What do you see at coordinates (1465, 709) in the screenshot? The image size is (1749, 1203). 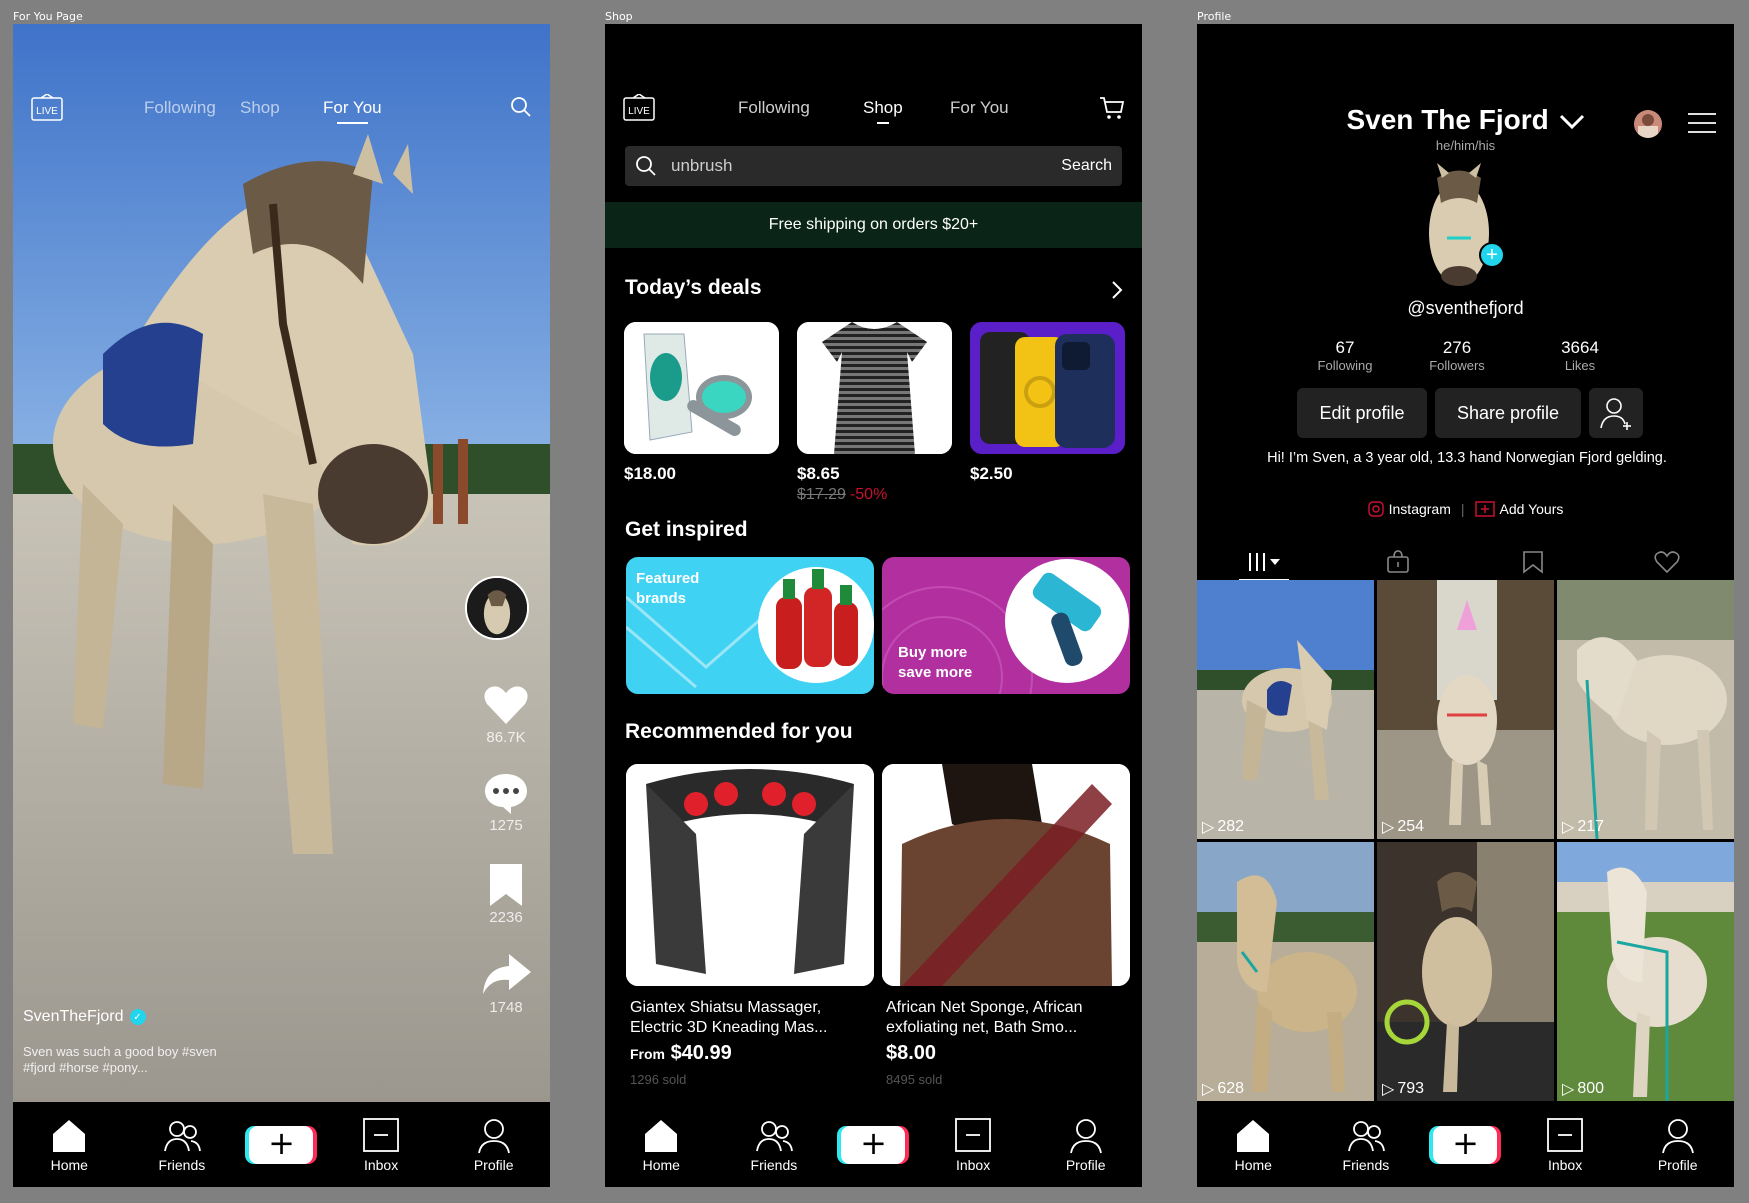 I see `video-tile: ▷ 254` at bounding box center [1465, 709].